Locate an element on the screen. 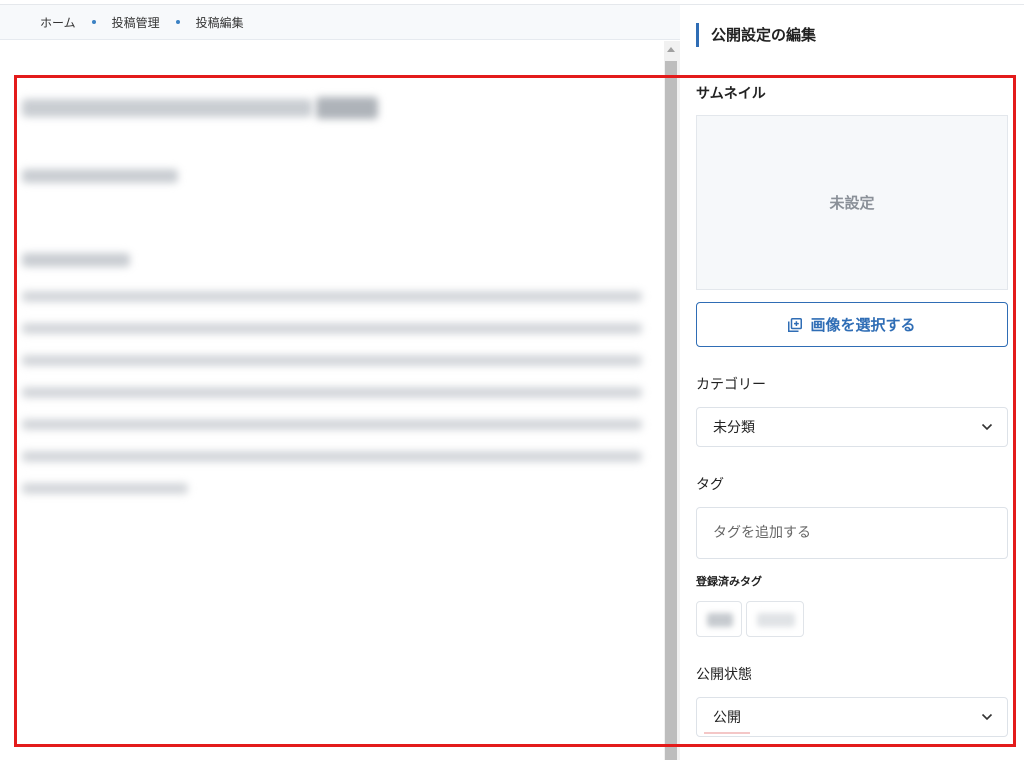 The width and height of the screenshot is (1024, 760). scrollbar-thumb is located at coordinates (671, 410).